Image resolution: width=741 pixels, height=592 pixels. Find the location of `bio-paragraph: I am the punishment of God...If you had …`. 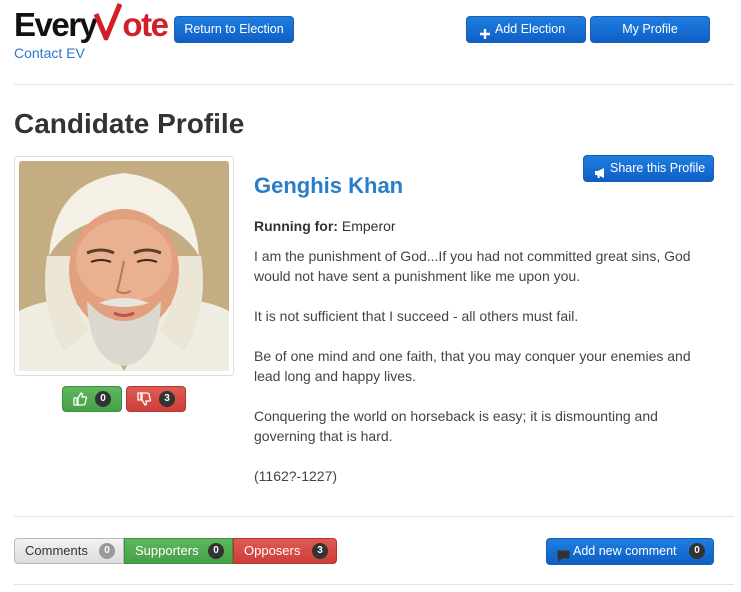

bio-paragraph: I am the punishment of God...If you had … is located at coordinates (472, 266).